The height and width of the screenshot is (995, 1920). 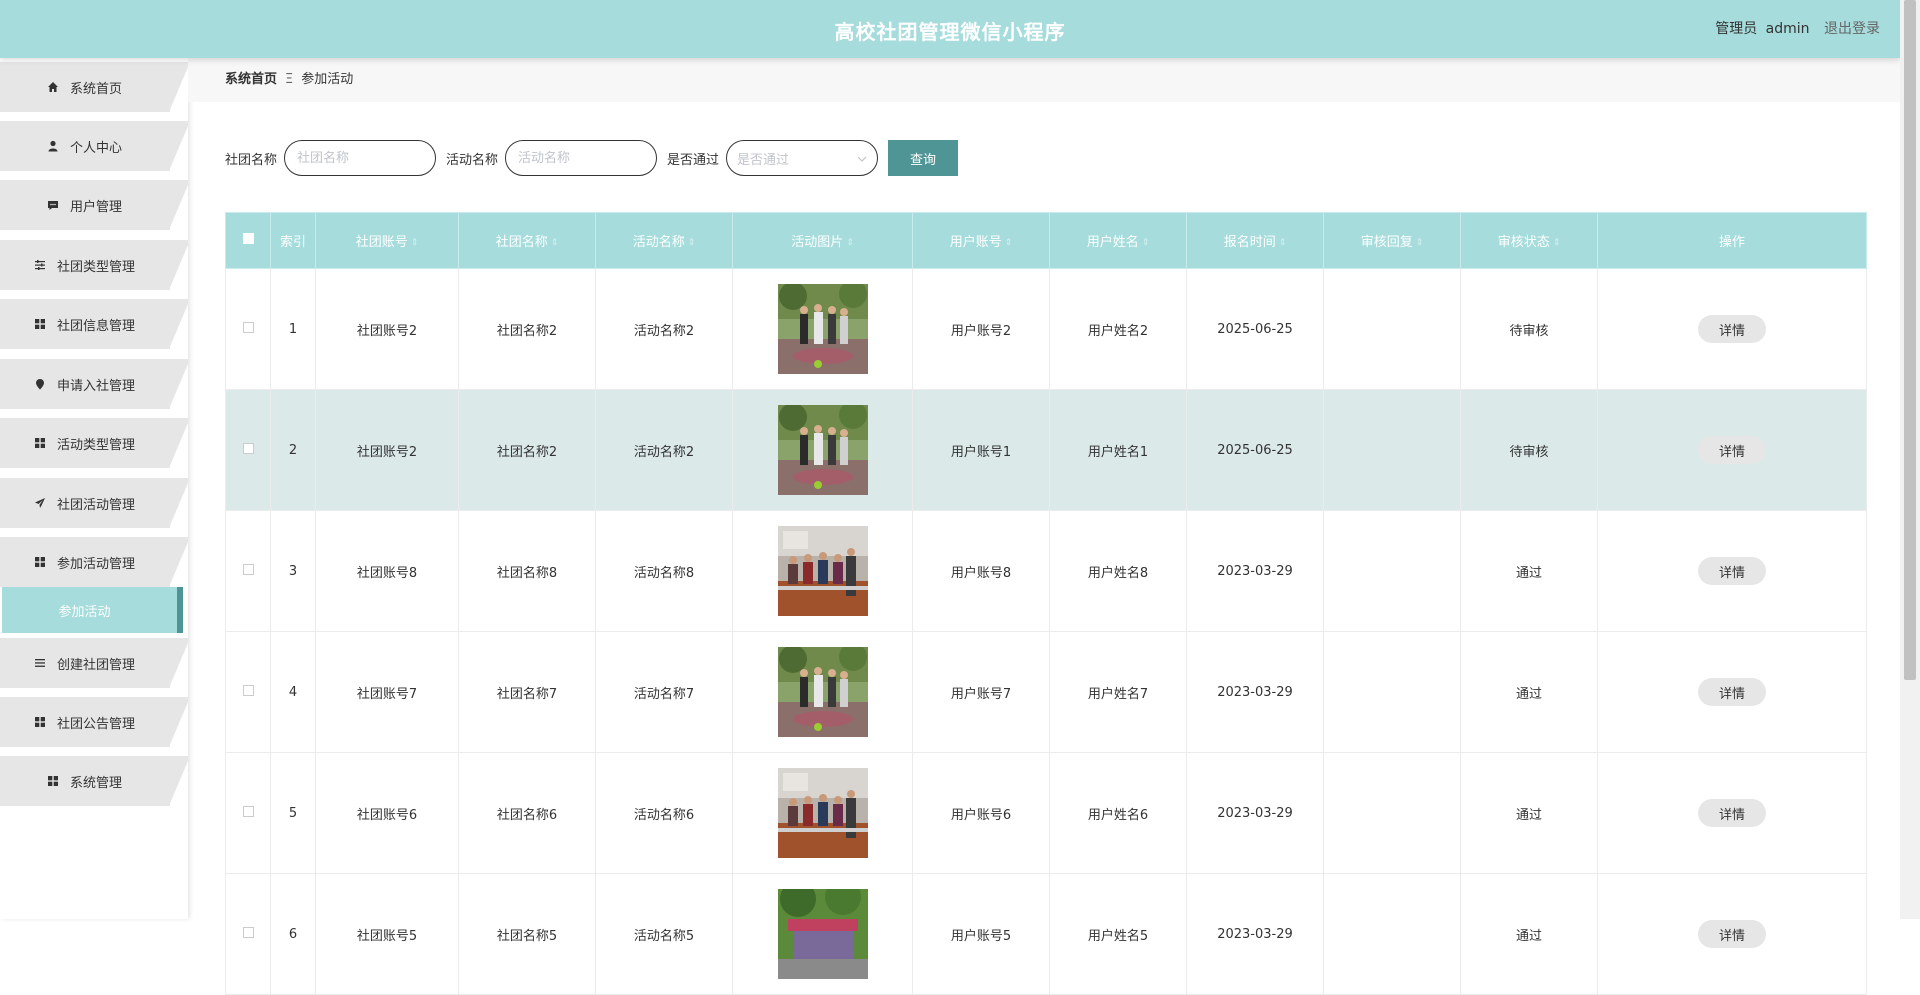 I want to click on activity-name-input, so click(x=581, y=158).